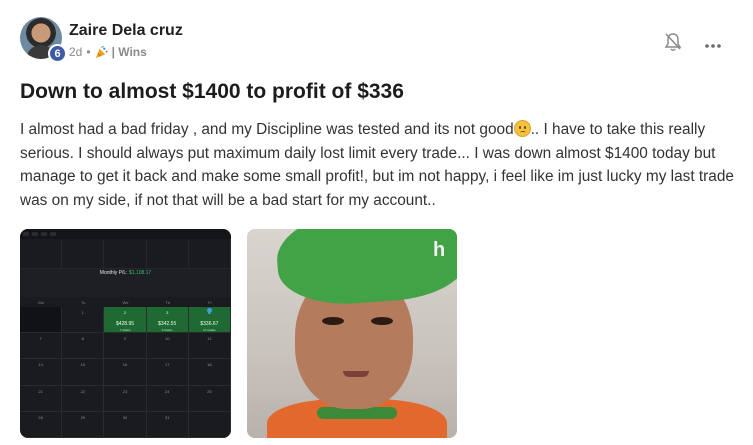 This screenshot has width=753, height=445. What do you see at coordinates (209, 320) in the screenshot?
I see `calendar-day-win: 4$336.6717 trades` at bounding box center [209, 320].